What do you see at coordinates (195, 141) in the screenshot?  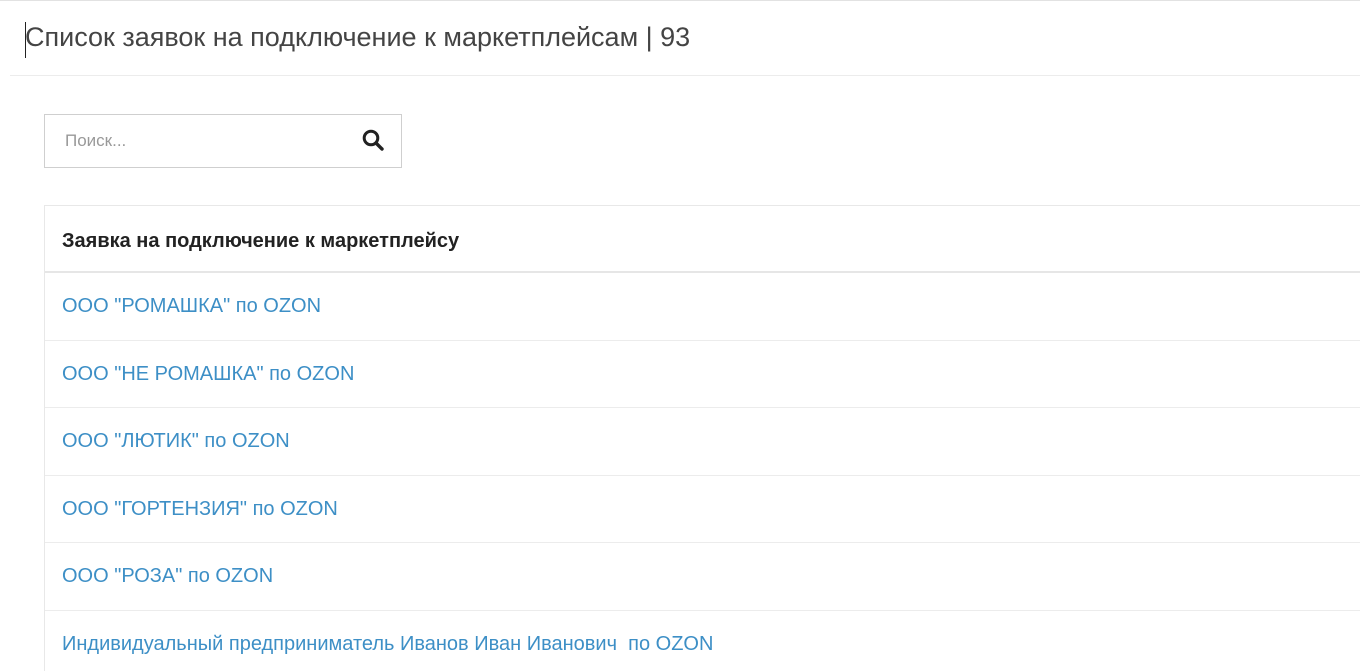 I see `search-input` at bounding box center [195, 141].